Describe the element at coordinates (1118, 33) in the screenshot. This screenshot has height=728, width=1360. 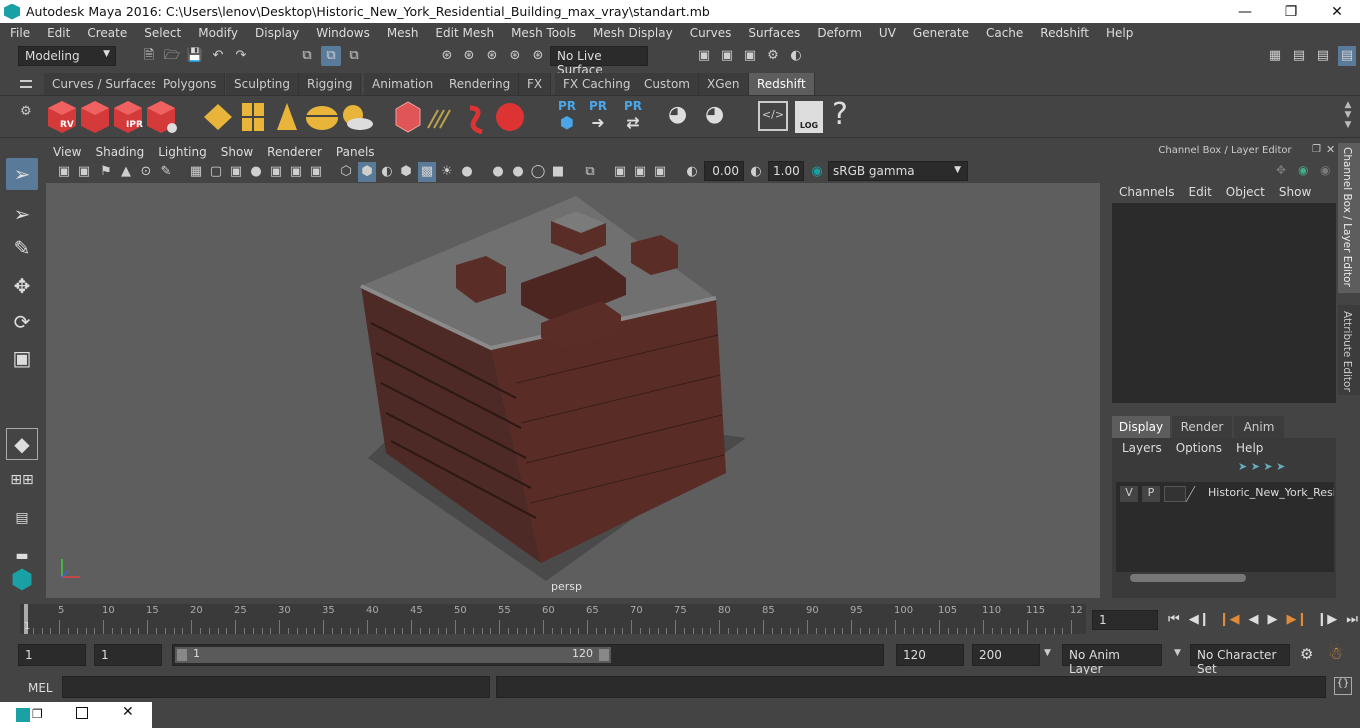
I see `menu-help: Help` at that location.